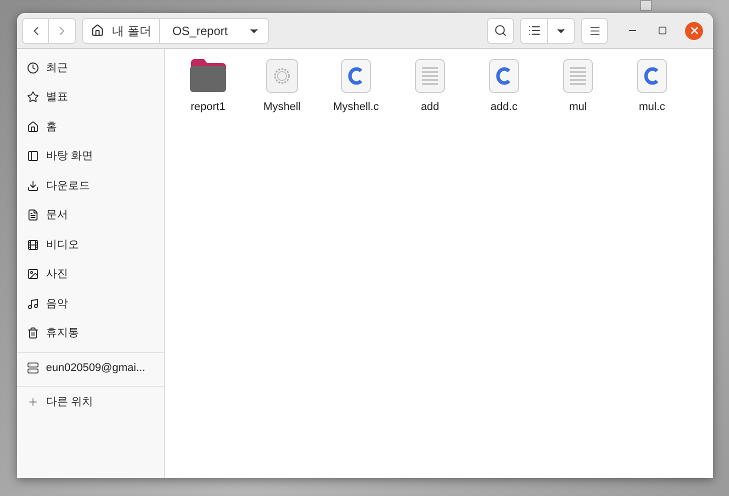  Describe the element at coordinates (578, 107) in the screenshot. I see `file-name: mul` at that location.